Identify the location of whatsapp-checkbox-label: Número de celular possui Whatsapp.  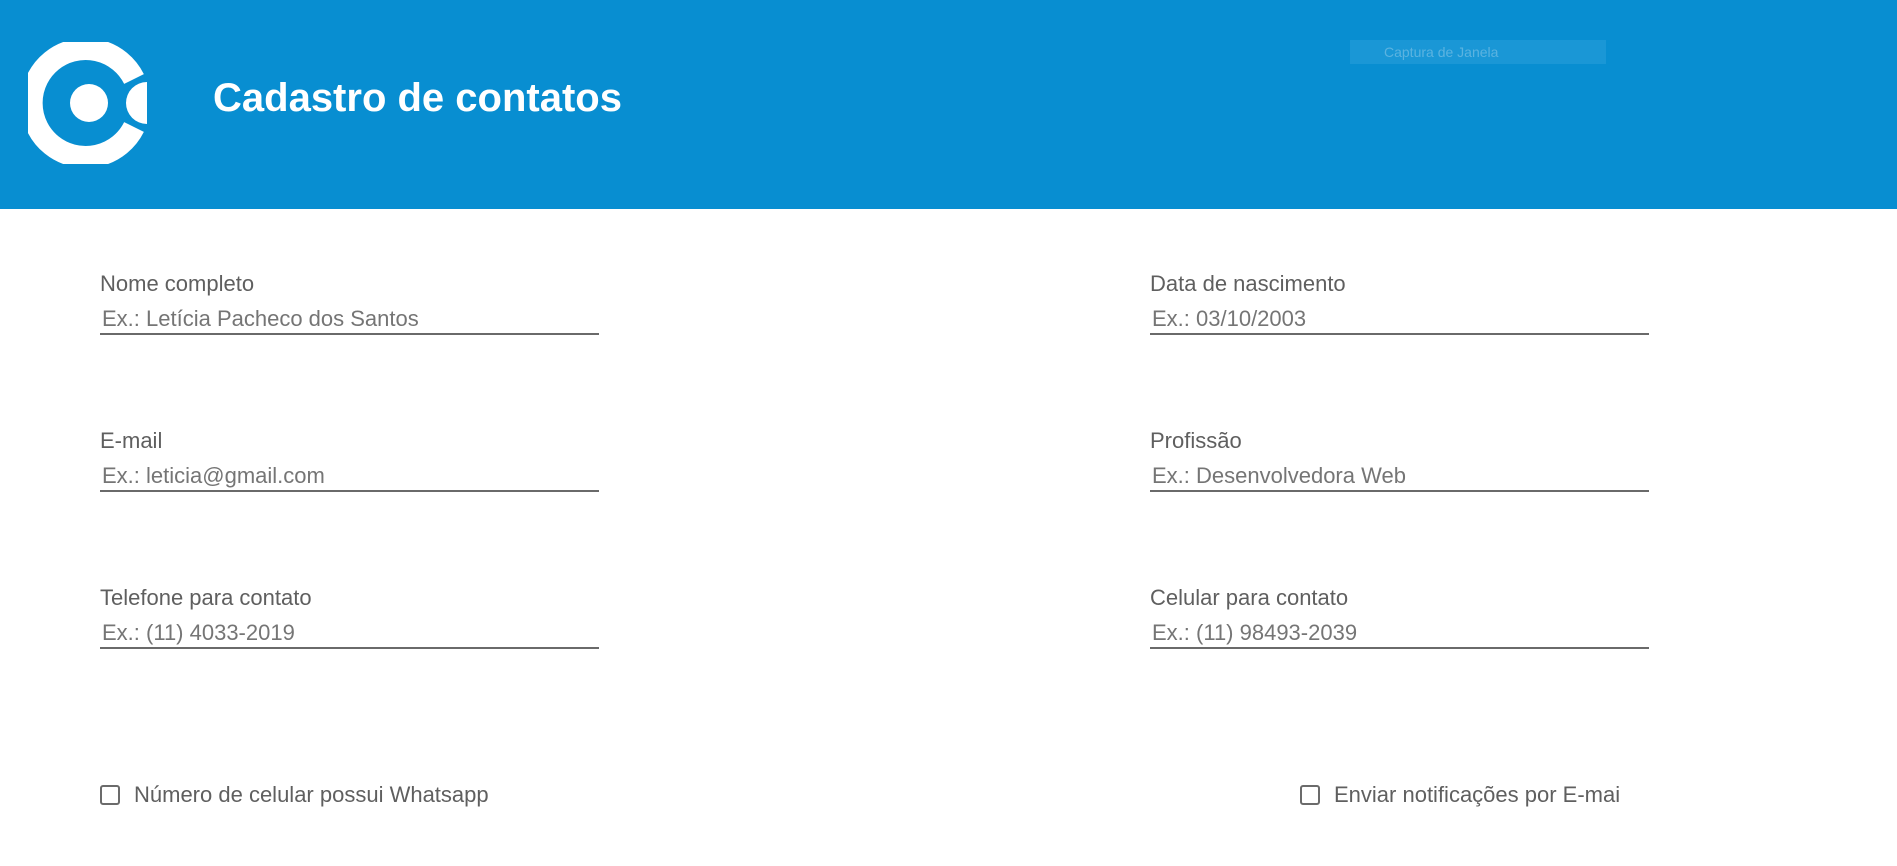
(311, 795).